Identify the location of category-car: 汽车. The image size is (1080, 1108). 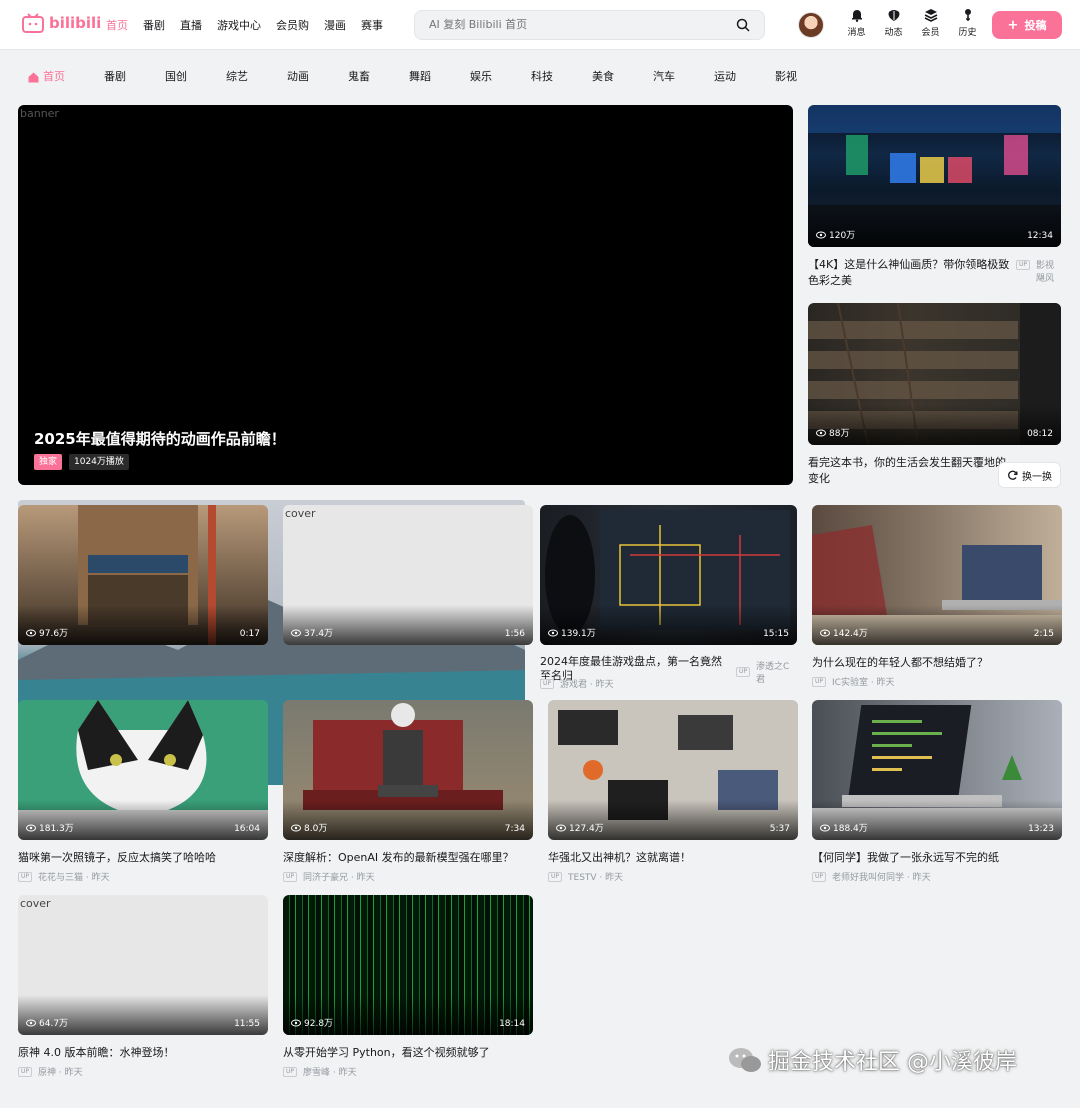
(664, 77).